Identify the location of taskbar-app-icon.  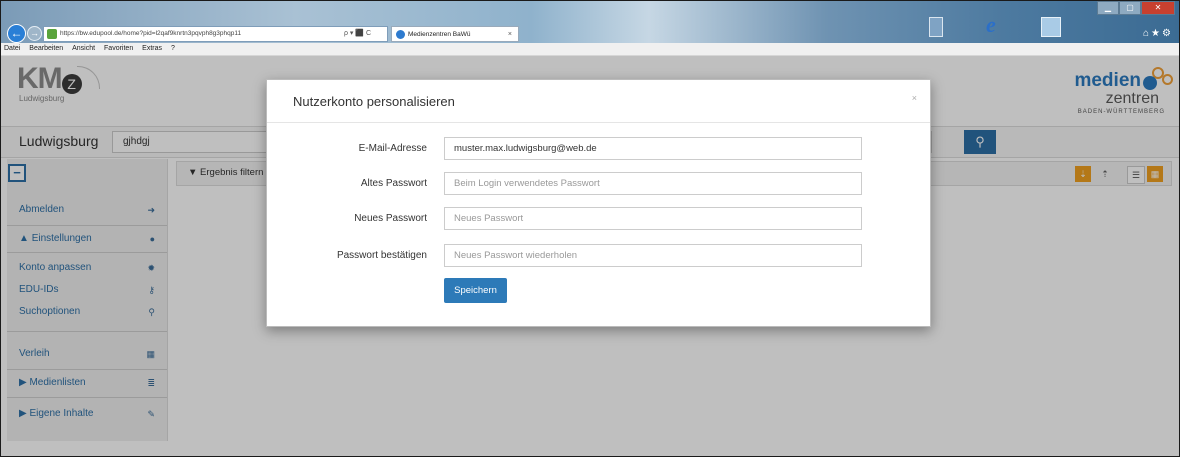
(936, 27).